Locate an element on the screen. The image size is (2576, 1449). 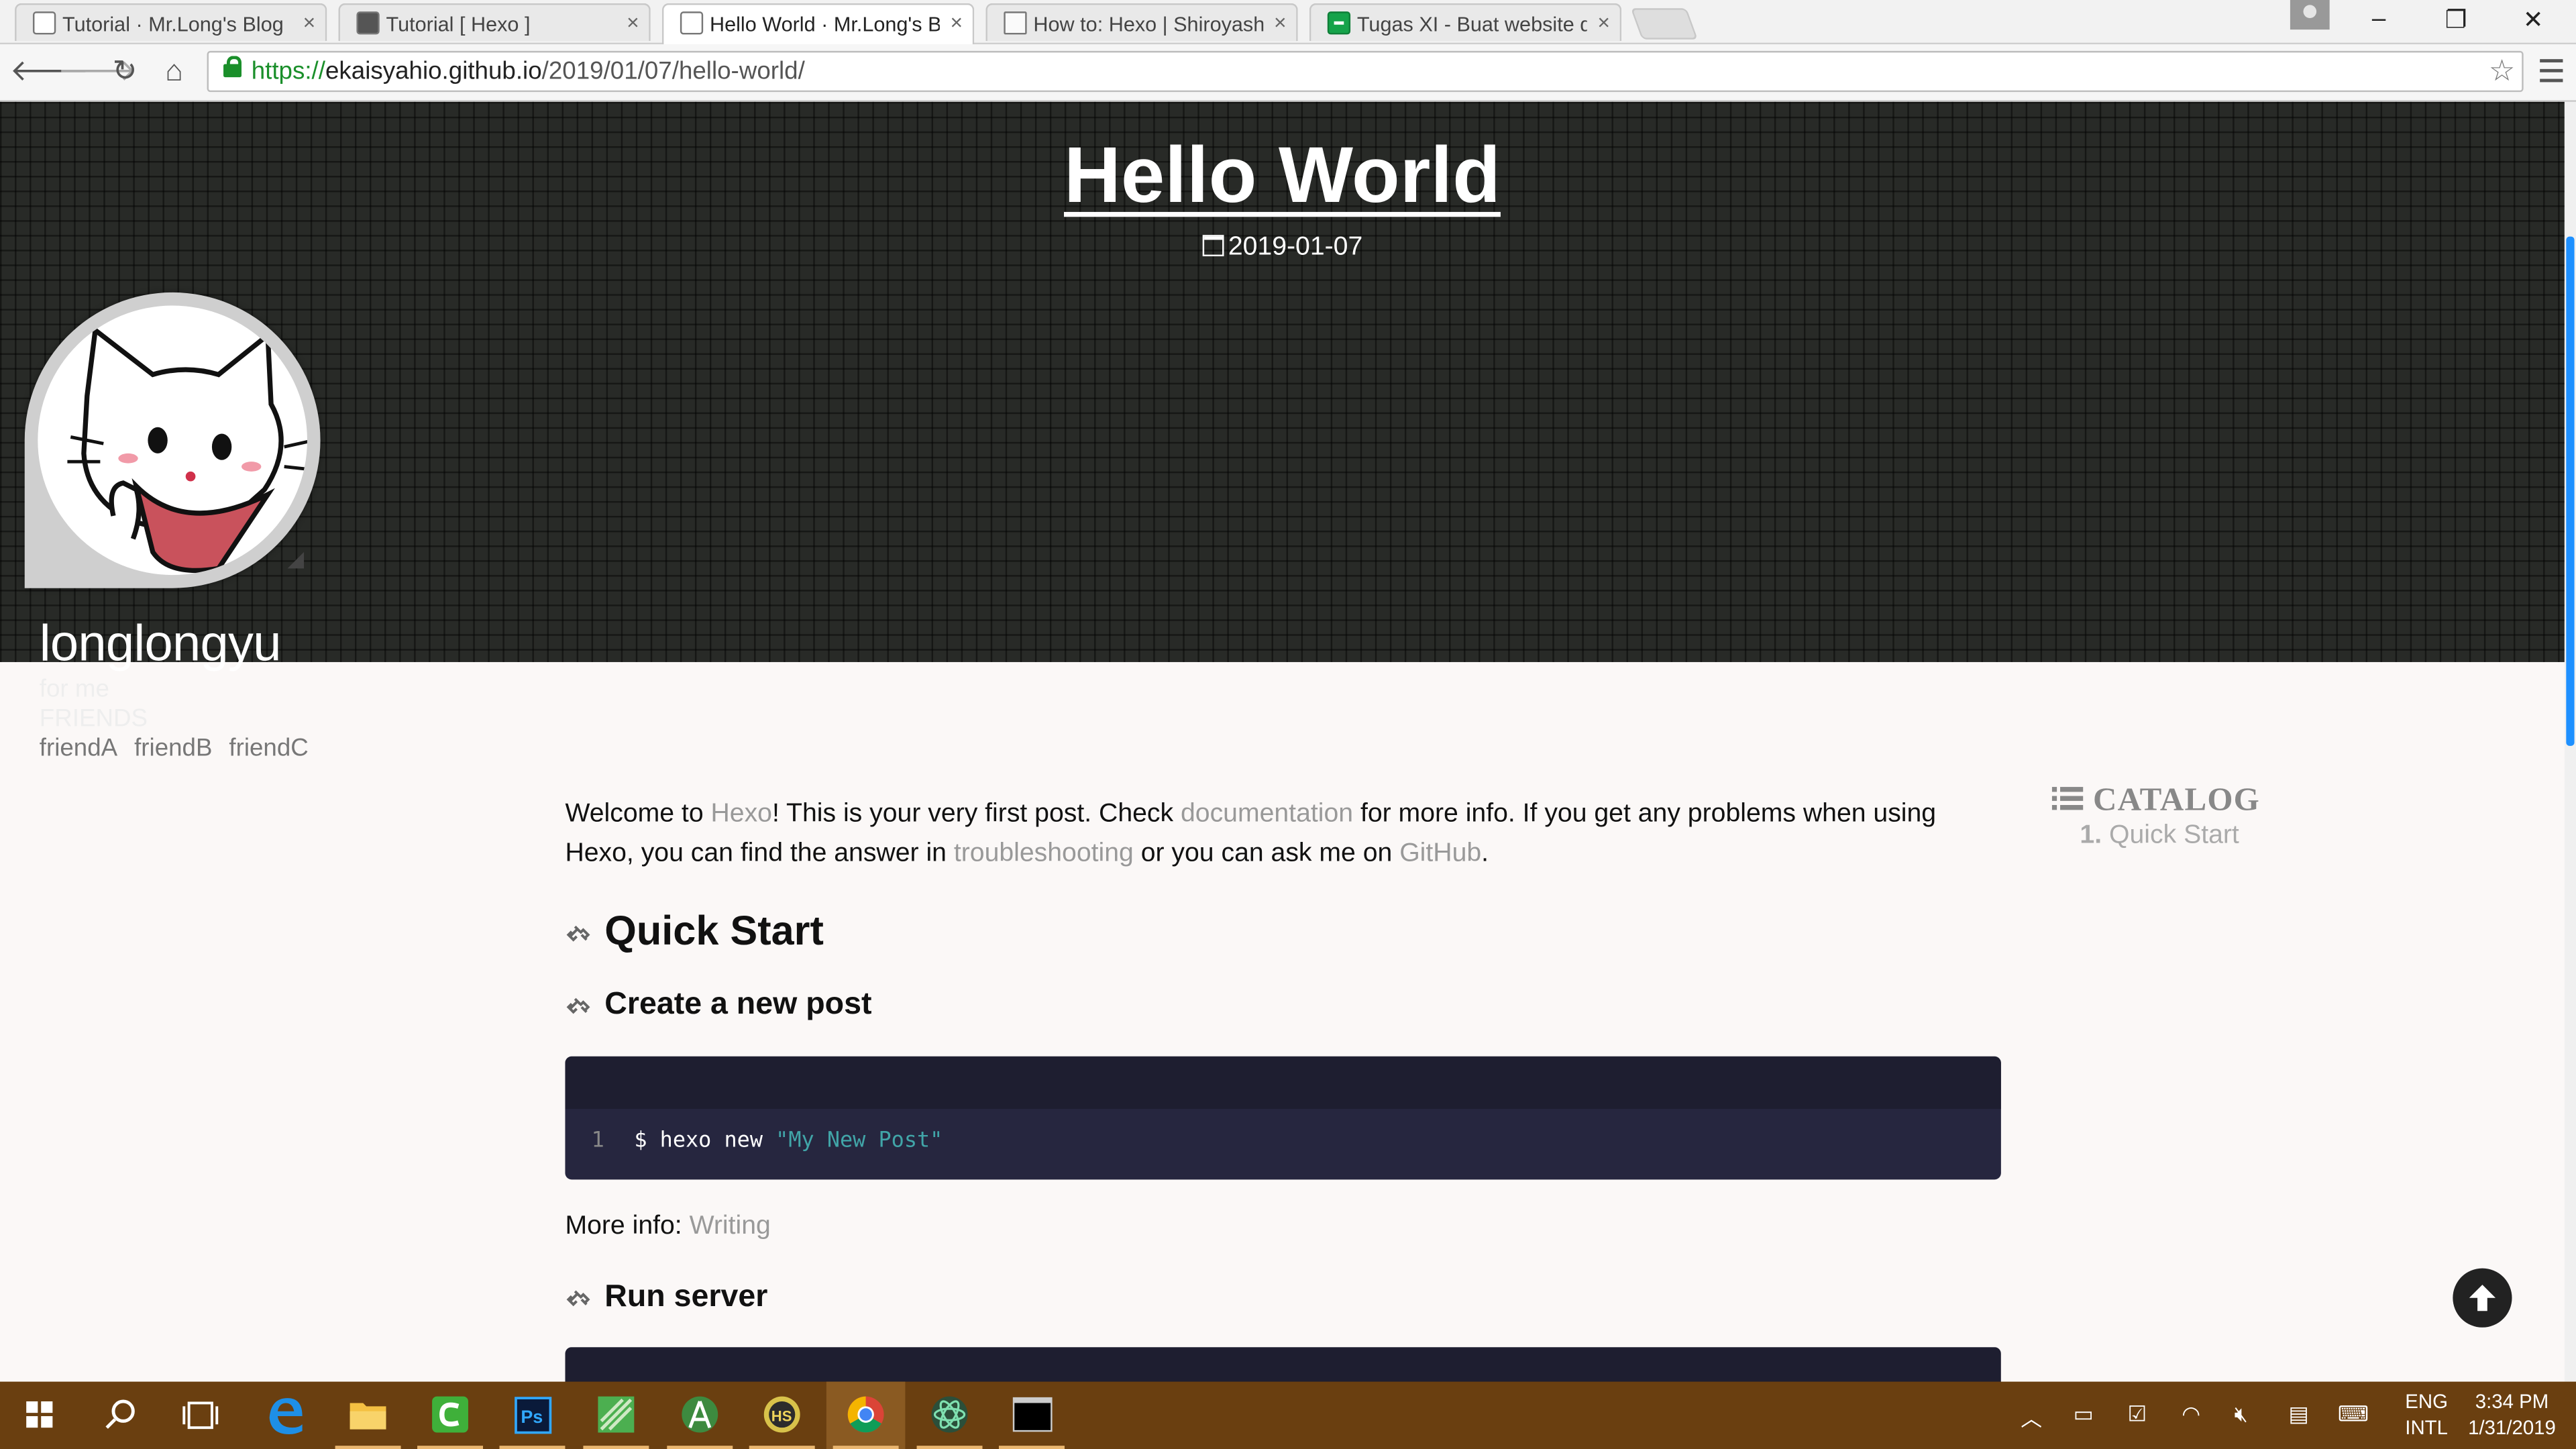
home-icon: ⌂ is located at coordinates (174, 70).